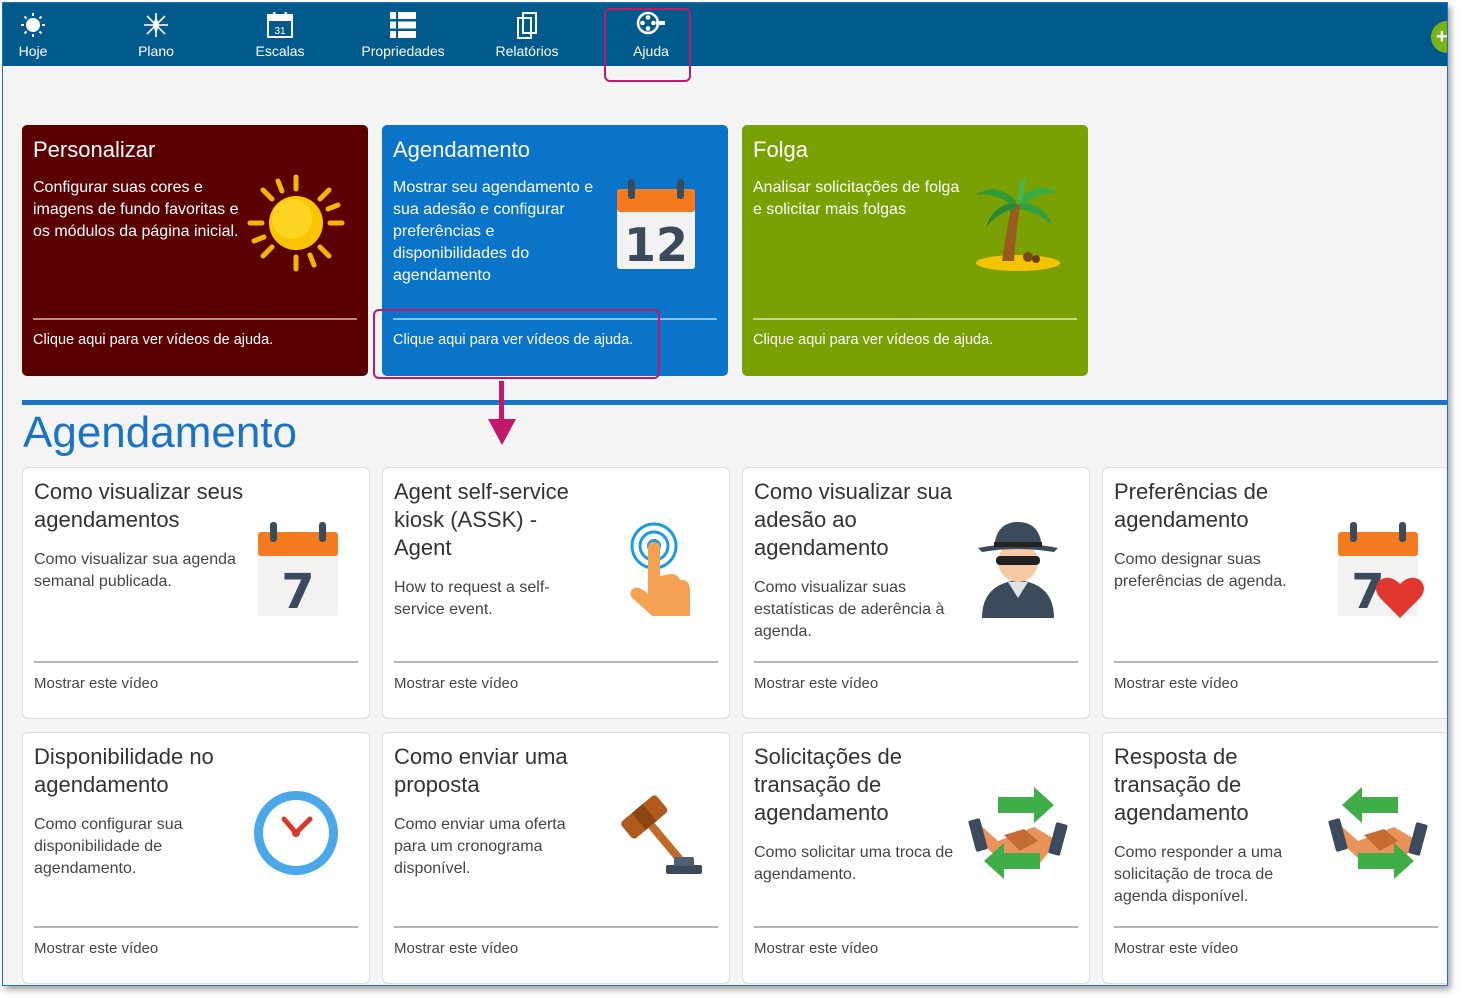  Describe the element at coordinates (527, 25) in the screenshot. I see `reports-icon` at that location.